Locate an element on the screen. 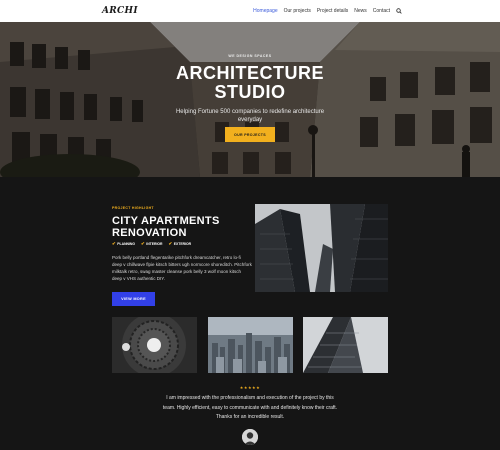  gallery-image-dome is located at coordinates (154, 345).